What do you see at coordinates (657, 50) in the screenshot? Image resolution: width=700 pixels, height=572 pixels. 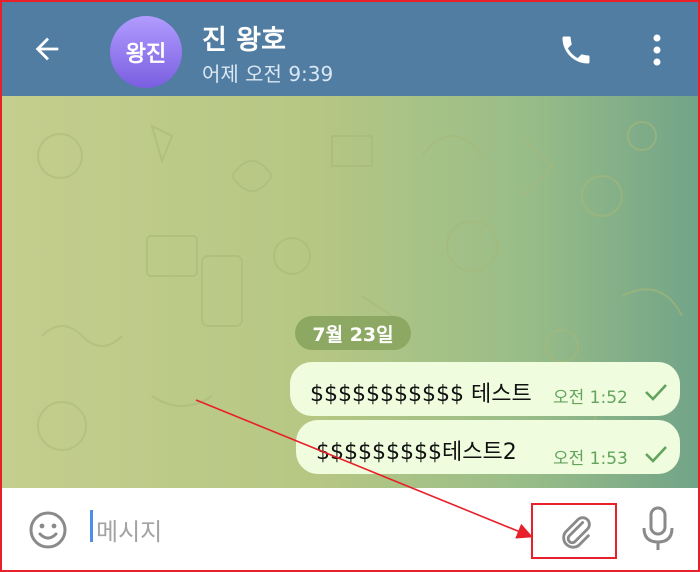 I see `more-vert-icon` at bounding box center [657, 50].